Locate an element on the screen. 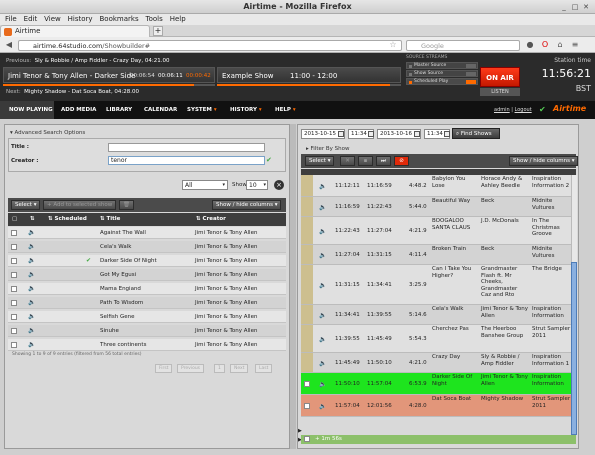 Image resolution: width=595 pixels, height=455 pixels. nav-history: HISTORY ▾ is located at coordinates (246, 110).